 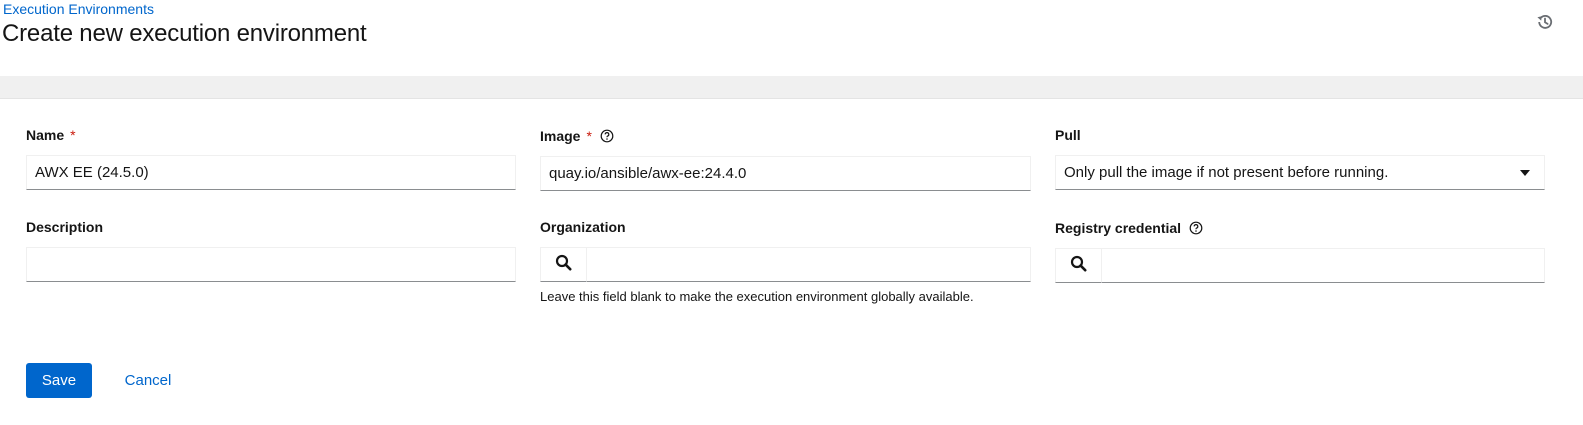 I want to click on page-section-divider, so click(x=791, y=87).